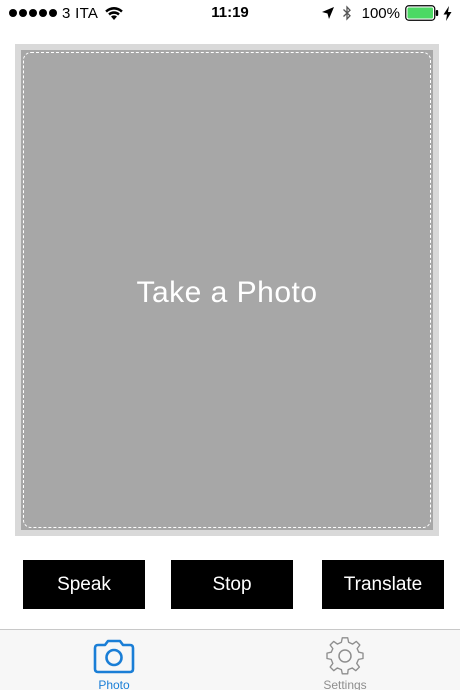 The image size is (460, 690). What do you see at coordinates (114, 656) in the screenshot?
I see `camera-icon` at bounding box center [114, 656].